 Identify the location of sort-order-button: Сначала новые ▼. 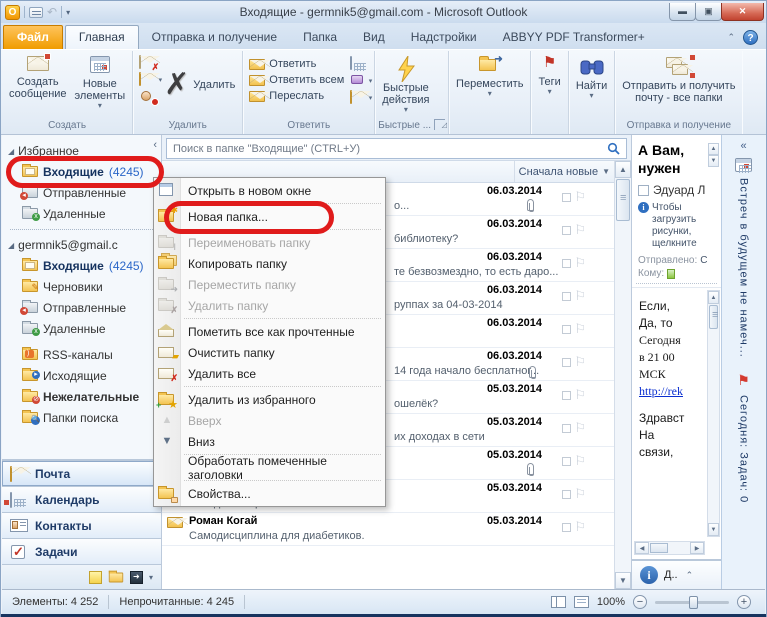
(563, 171).